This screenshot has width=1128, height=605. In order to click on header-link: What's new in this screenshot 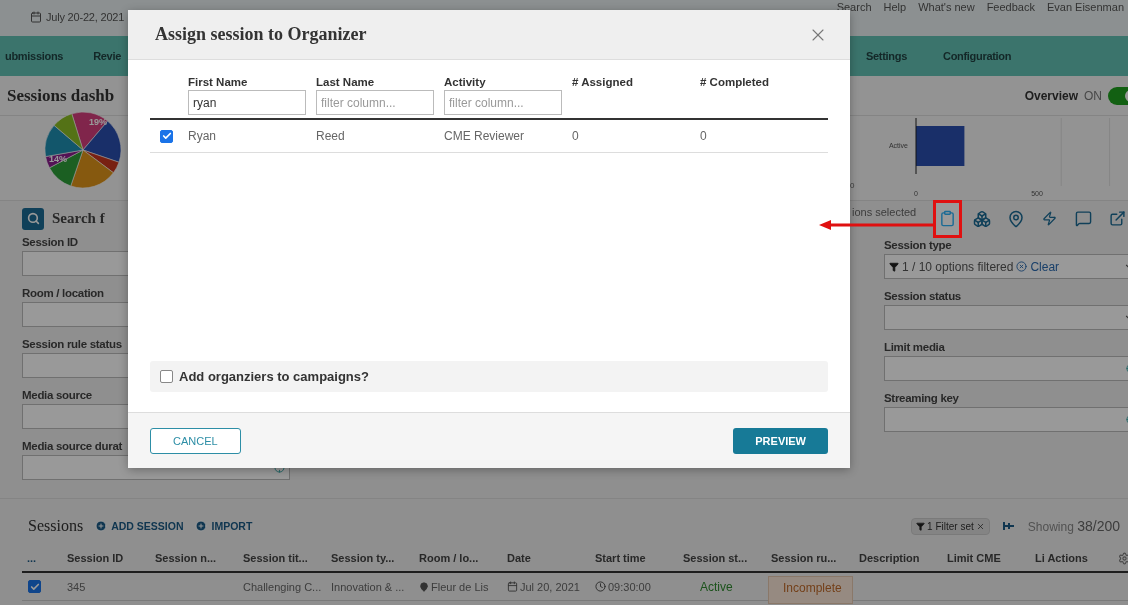, I will do `click(946, 7)`.